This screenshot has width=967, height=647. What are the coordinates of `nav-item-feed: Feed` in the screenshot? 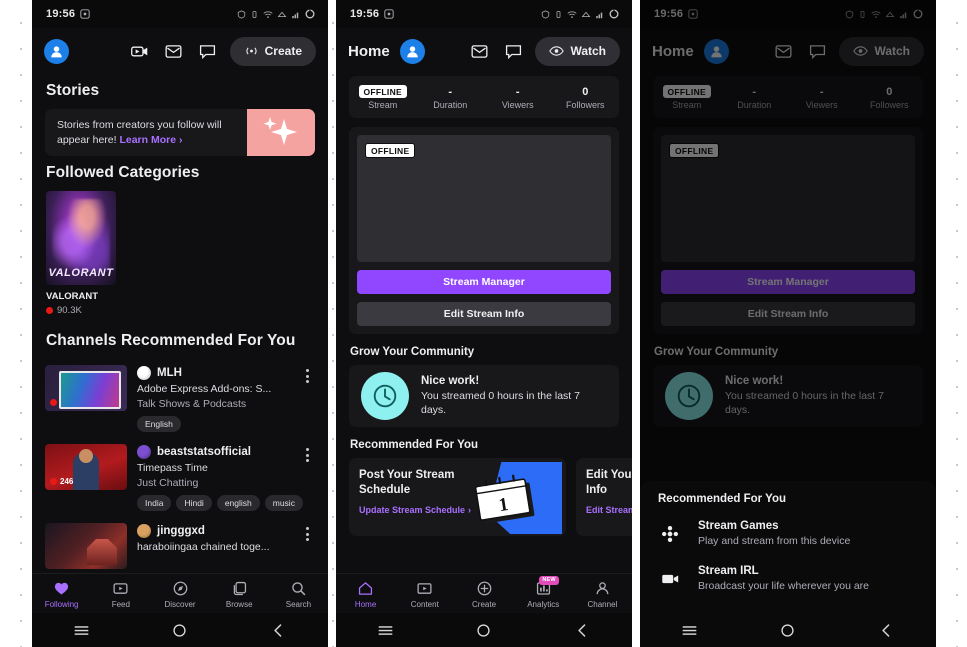 It's located at (120, 594).